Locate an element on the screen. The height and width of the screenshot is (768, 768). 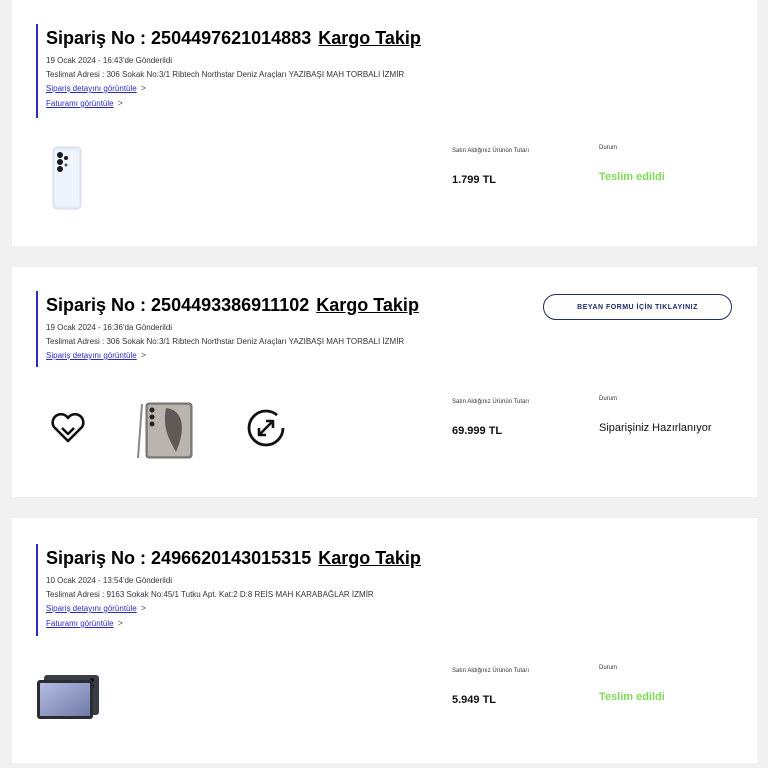
shipment-date: 19 Ocak 2024 - 16:36'da Gönderildi is located at coordinates (109, 327).